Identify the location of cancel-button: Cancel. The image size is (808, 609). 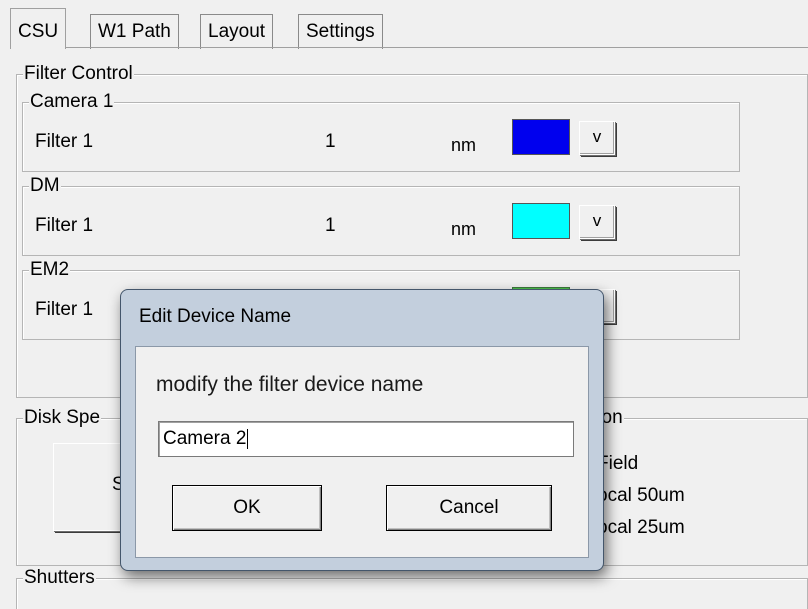
(469, 508).